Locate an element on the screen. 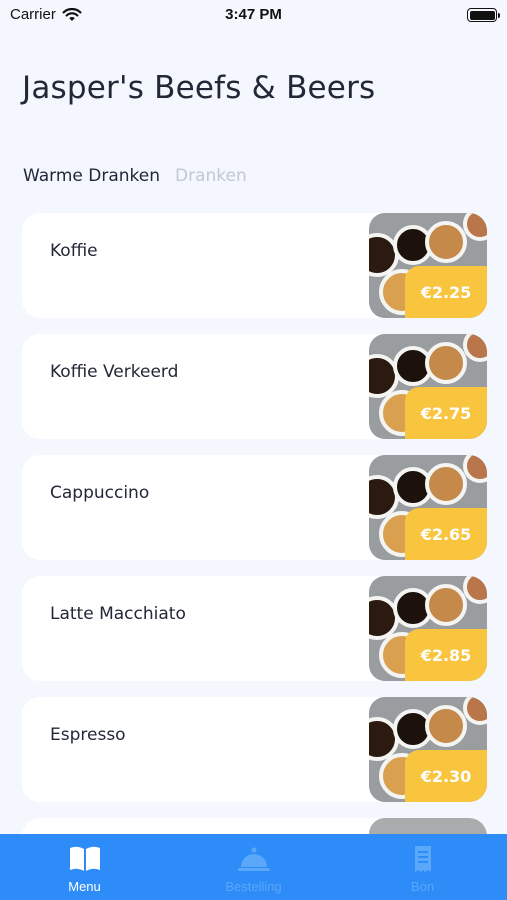 This screenshot has width=507, height=900. page-title: Jasper's Beefs & Beers is located at coordinates (199, 88).